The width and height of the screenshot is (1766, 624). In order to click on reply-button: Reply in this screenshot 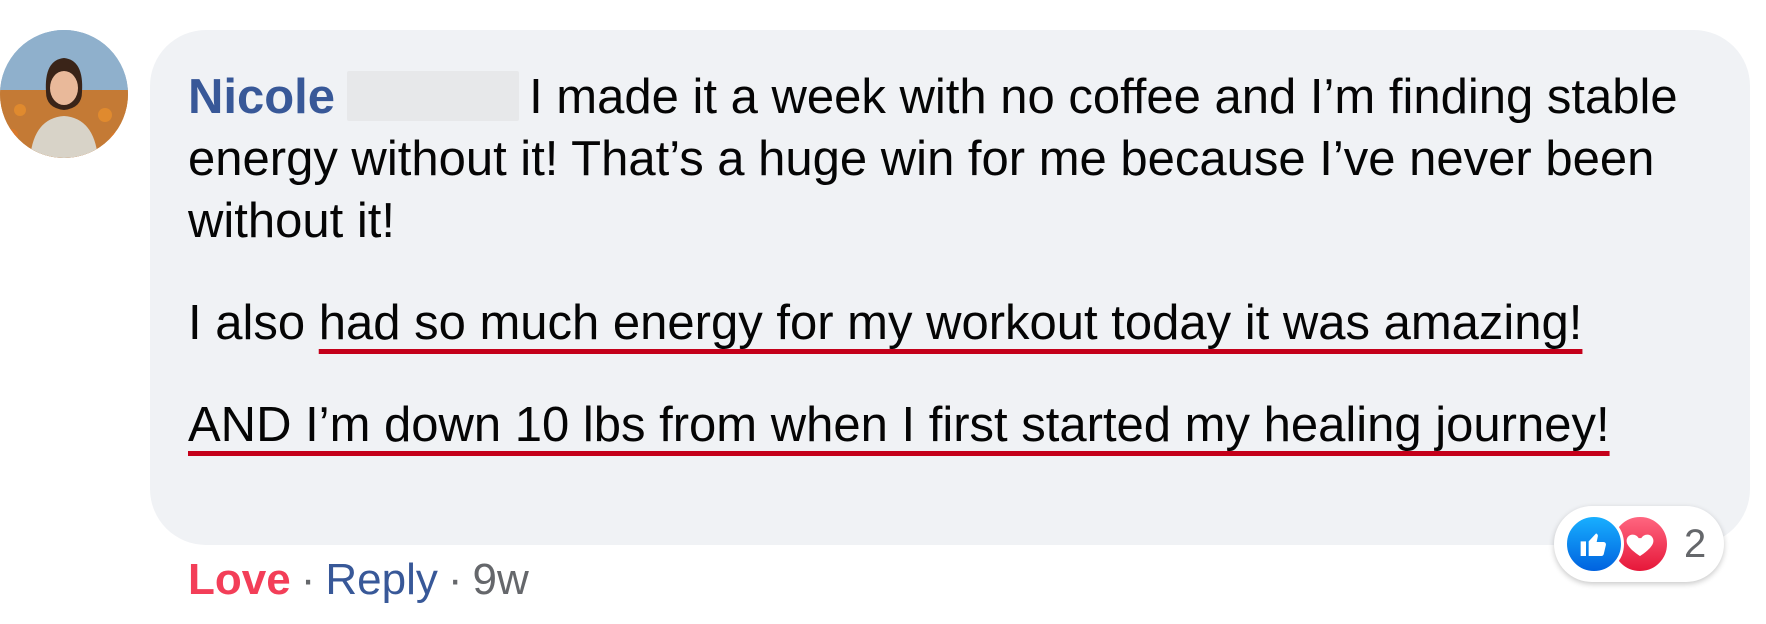, I will do `click(381, 579)`.